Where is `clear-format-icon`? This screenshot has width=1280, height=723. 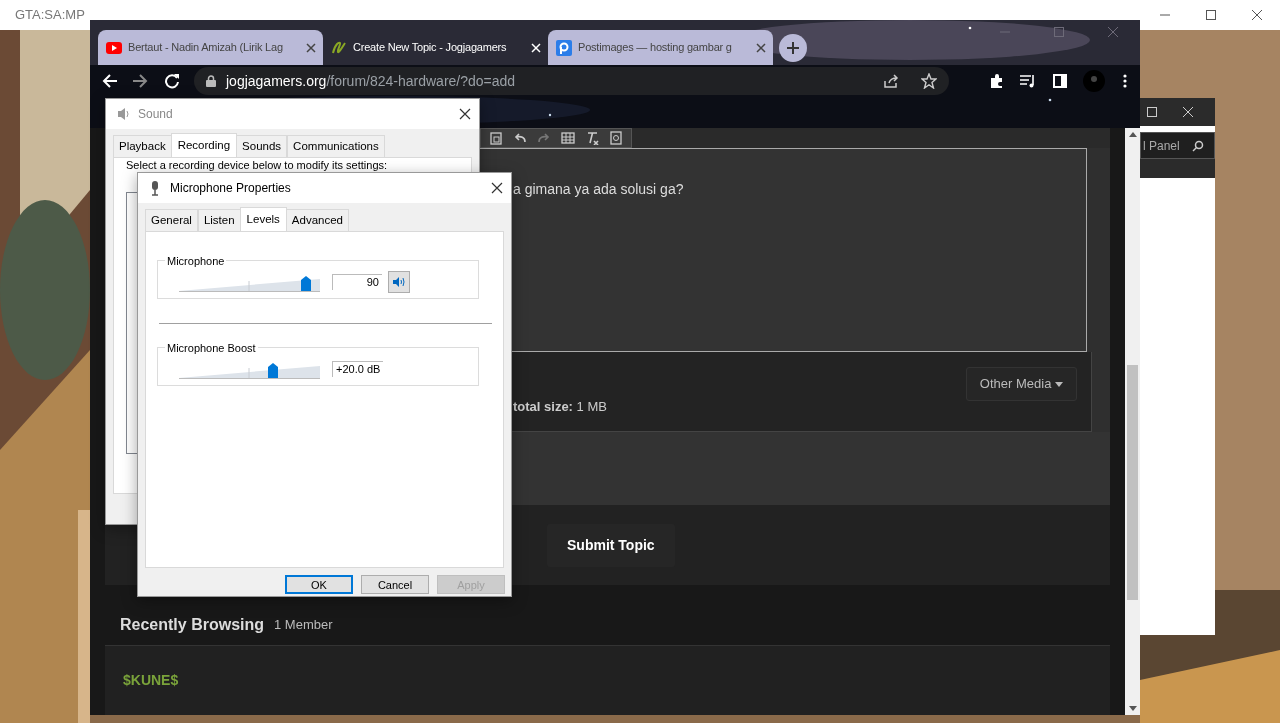
clear-format-icon is located at coordinates (592, 138).